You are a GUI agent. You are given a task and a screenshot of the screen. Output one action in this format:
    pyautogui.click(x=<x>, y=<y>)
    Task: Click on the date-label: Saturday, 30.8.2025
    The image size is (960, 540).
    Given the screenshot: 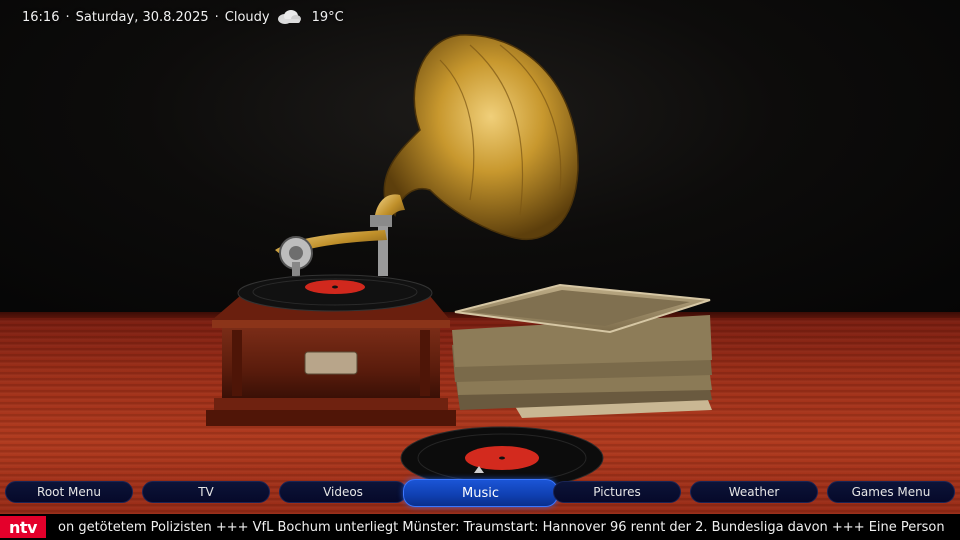 What is the action you would take?
    pyautogui.click(x=142, y=17)
    